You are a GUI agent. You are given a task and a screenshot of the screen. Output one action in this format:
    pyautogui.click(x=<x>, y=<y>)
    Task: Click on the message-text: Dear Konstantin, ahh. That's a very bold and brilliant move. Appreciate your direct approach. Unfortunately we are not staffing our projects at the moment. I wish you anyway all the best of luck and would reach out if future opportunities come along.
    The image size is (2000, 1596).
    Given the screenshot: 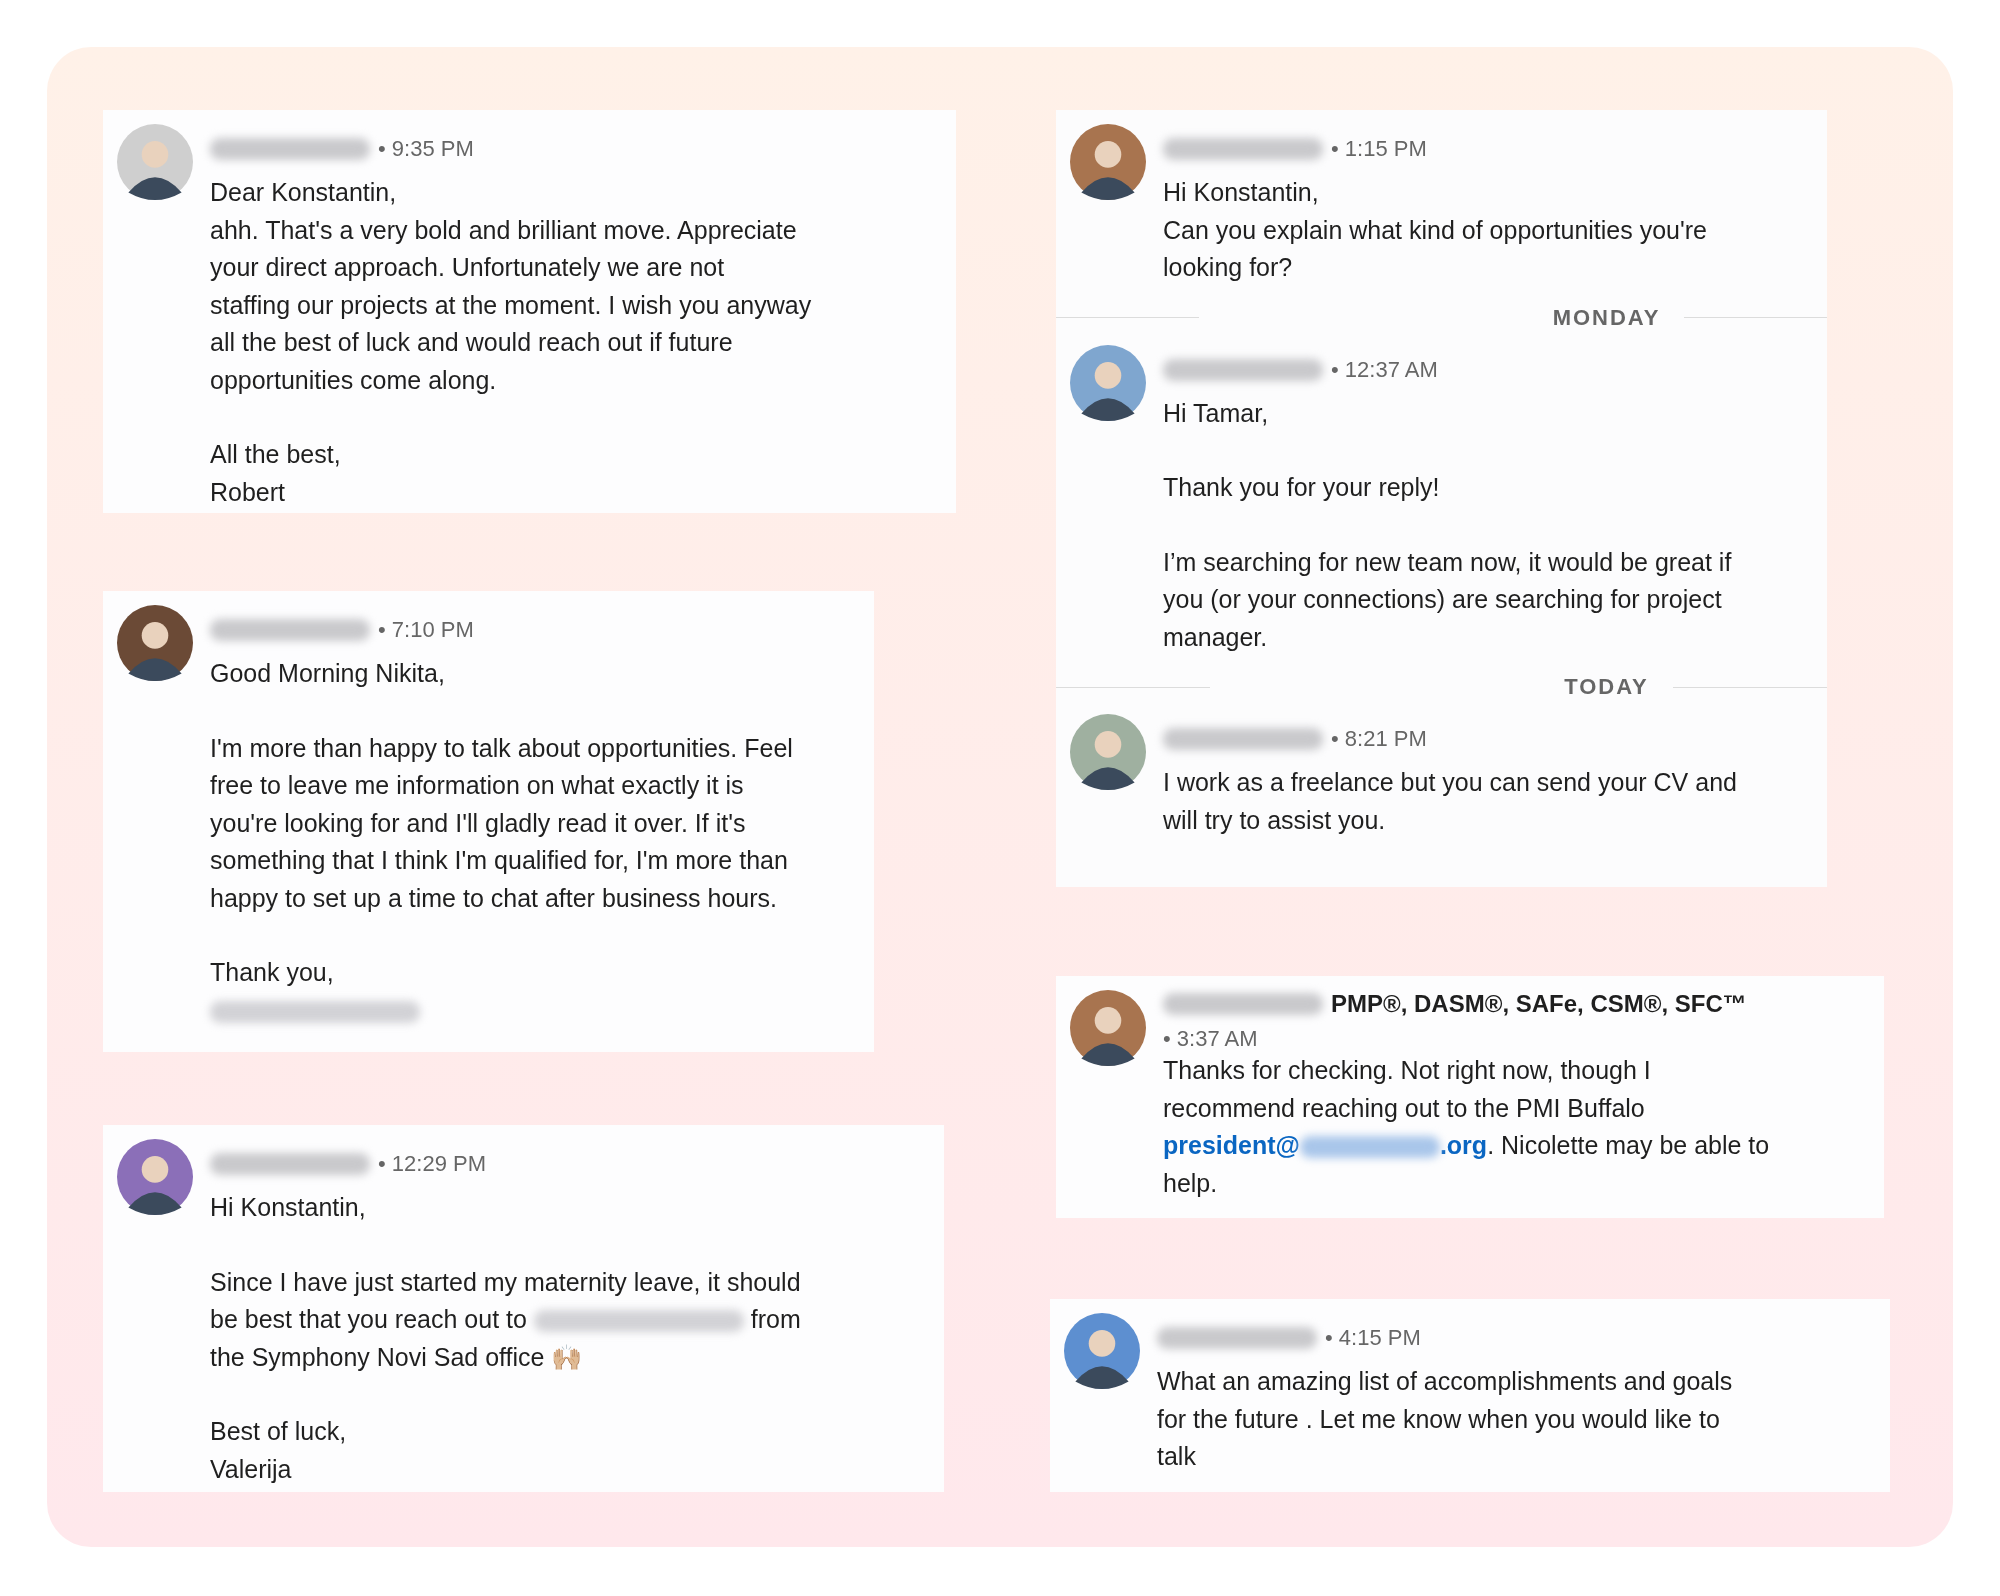 What is the action you would take?
    pyautogui.click(x=511, y=286)
    